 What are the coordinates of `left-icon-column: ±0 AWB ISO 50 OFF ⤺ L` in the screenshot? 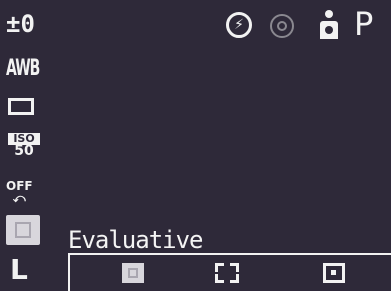 It's located at (21, 145).